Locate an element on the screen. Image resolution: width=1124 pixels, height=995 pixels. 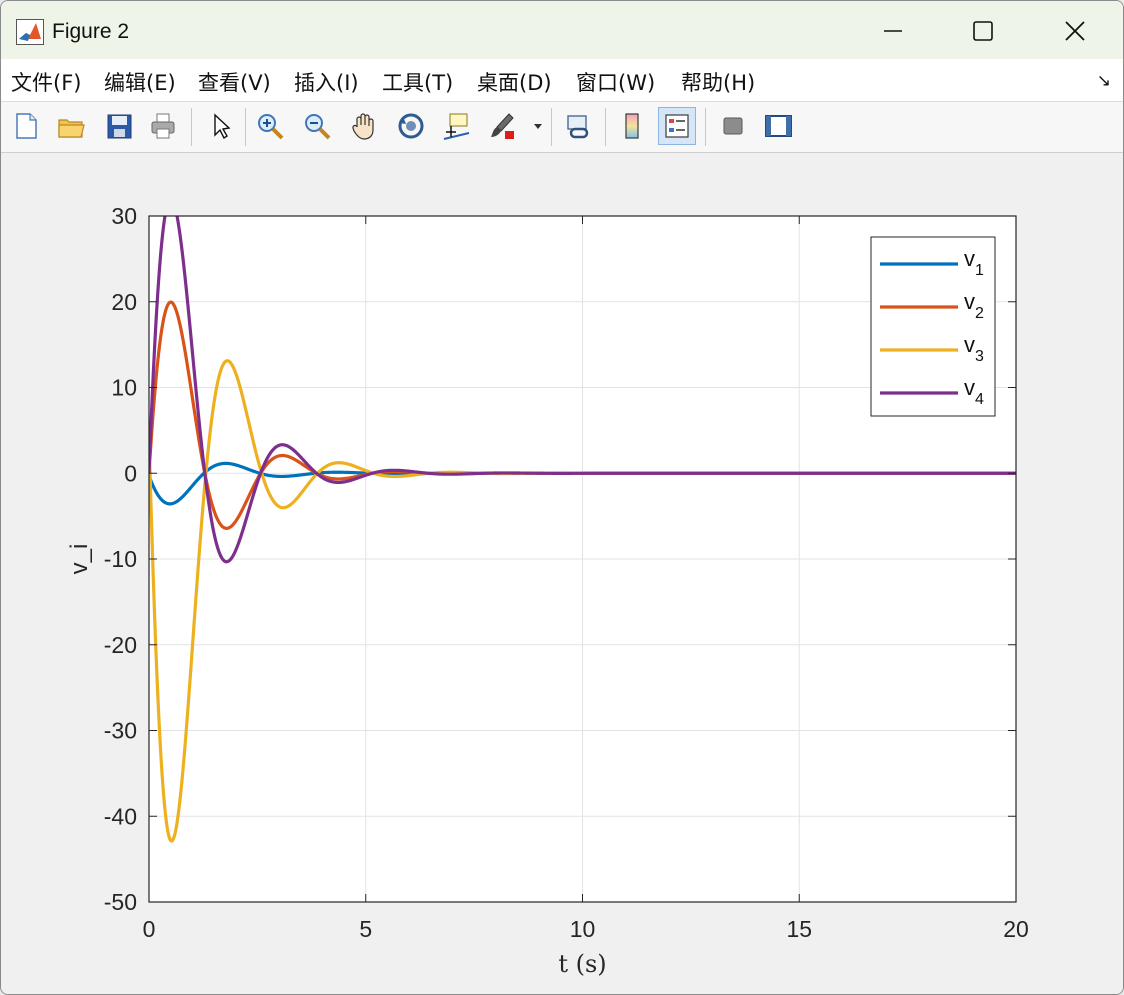
brush-dropdown-button is located at coordinates (538, 126).